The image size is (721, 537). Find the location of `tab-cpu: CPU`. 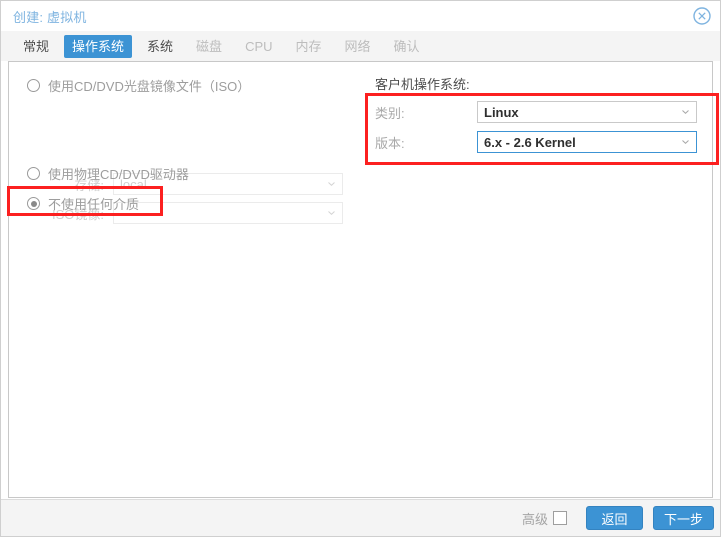

tab-cpu: CPU is located at coordinates (258, 46).